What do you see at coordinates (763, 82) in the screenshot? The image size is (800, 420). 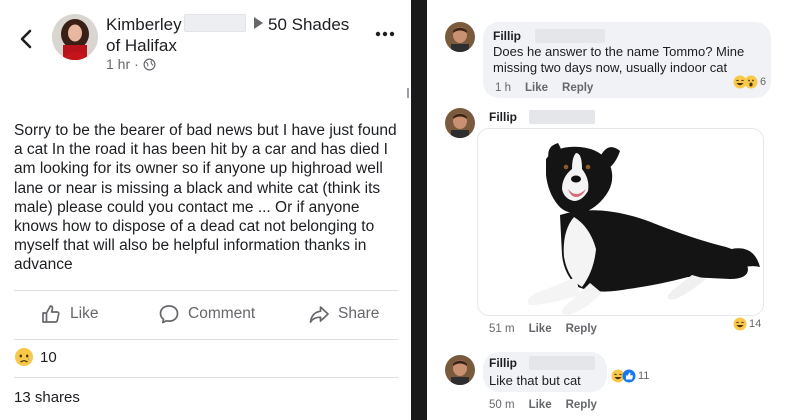 I see `comment-reaction-count: 6` at bounding box center [763, 82].